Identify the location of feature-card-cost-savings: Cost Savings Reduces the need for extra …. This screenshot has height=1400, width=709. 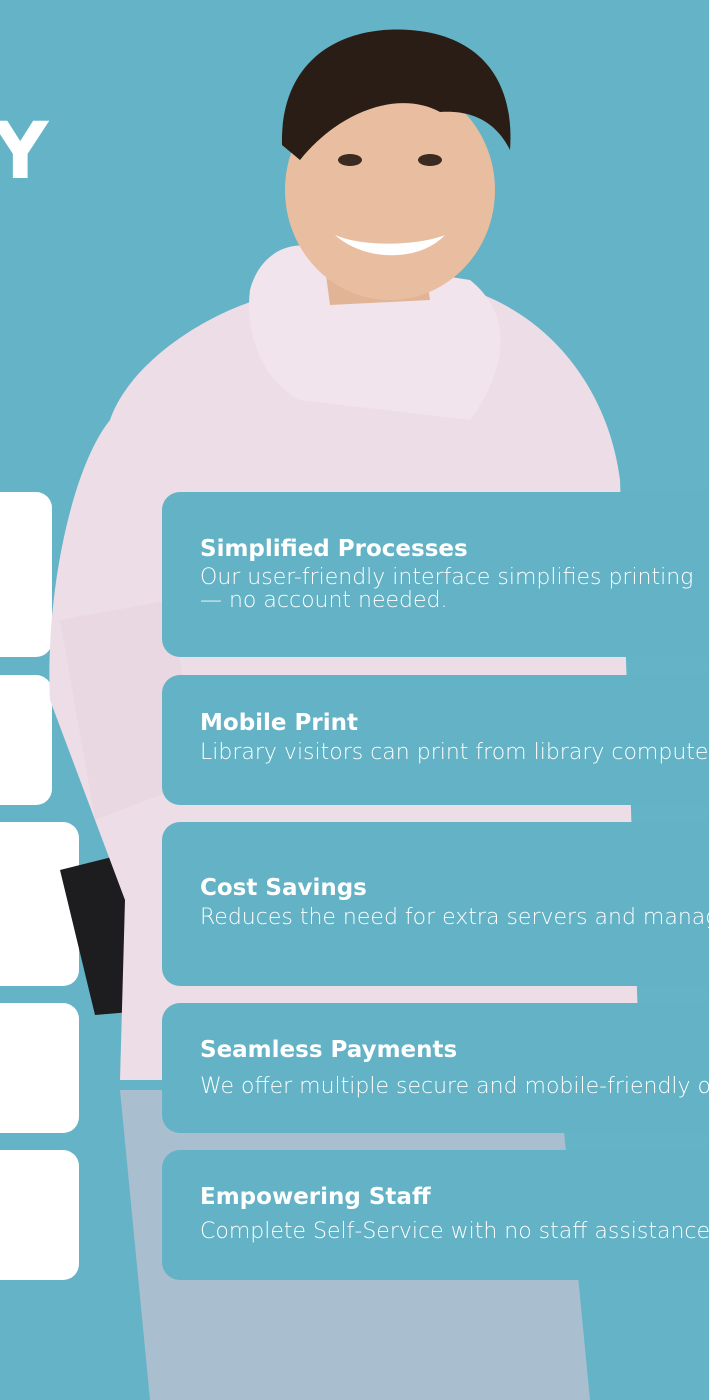
(435, 904).